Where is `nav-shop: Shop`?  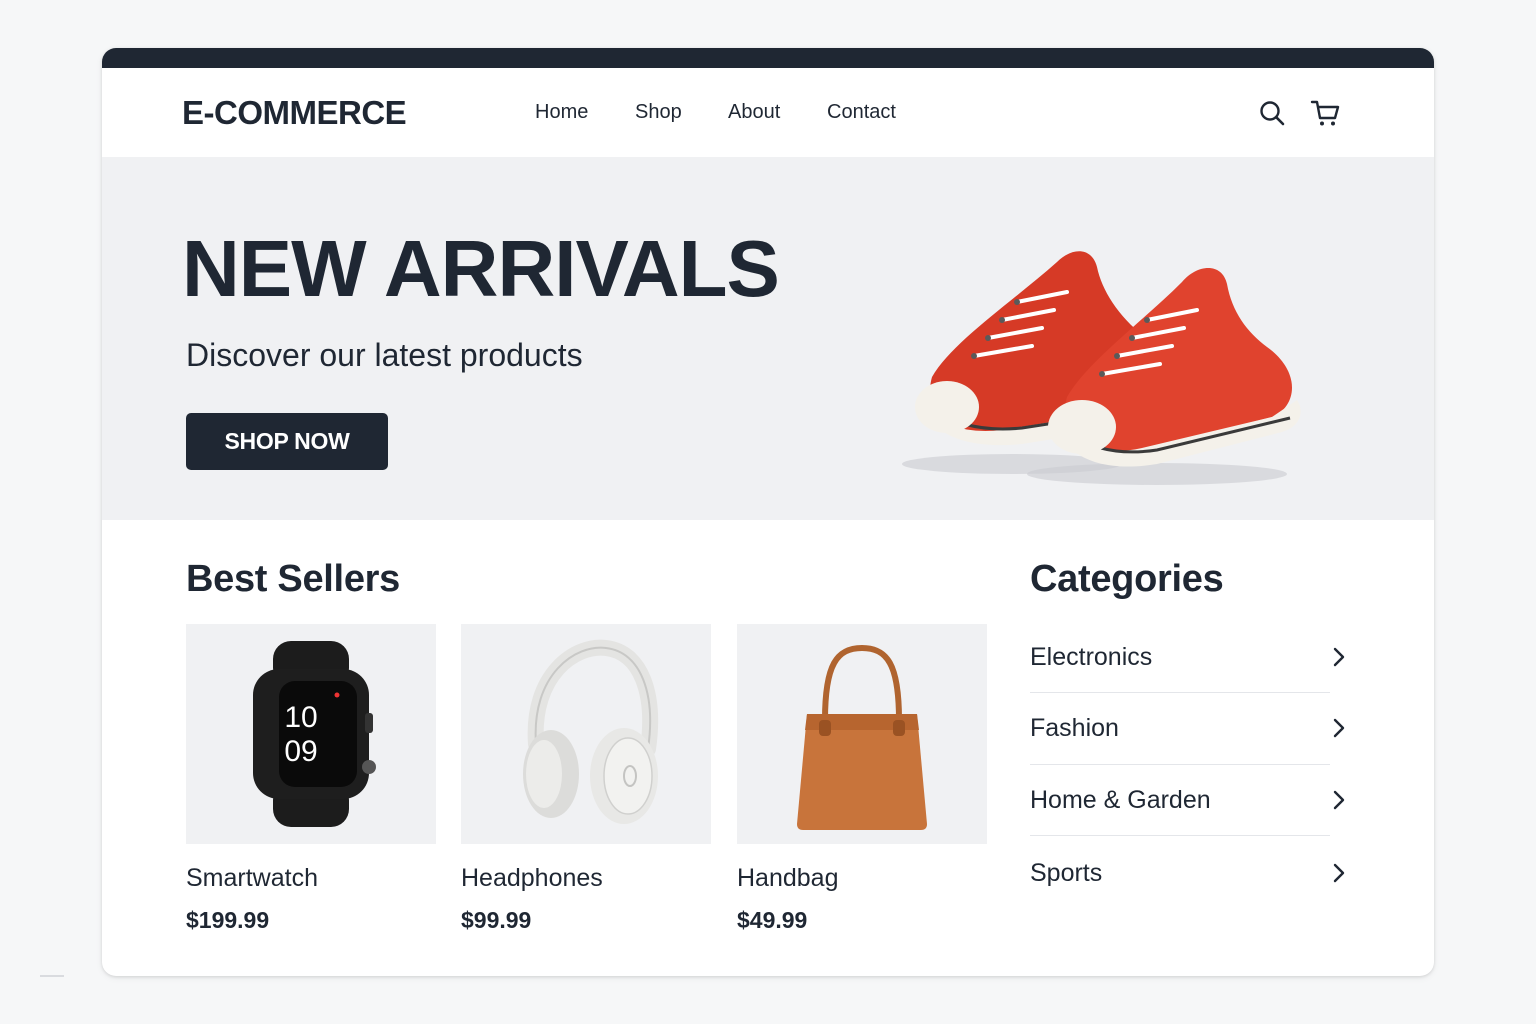 nav-shop: Shop is located at coordinates (658, 112).